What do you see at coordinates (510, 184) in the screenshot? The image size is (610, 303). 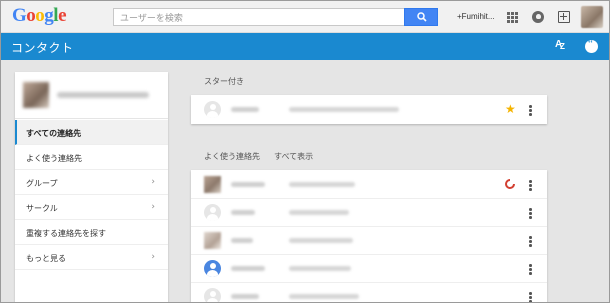 I see `google-plus-circle-icon` at bounding box center [510, 184].